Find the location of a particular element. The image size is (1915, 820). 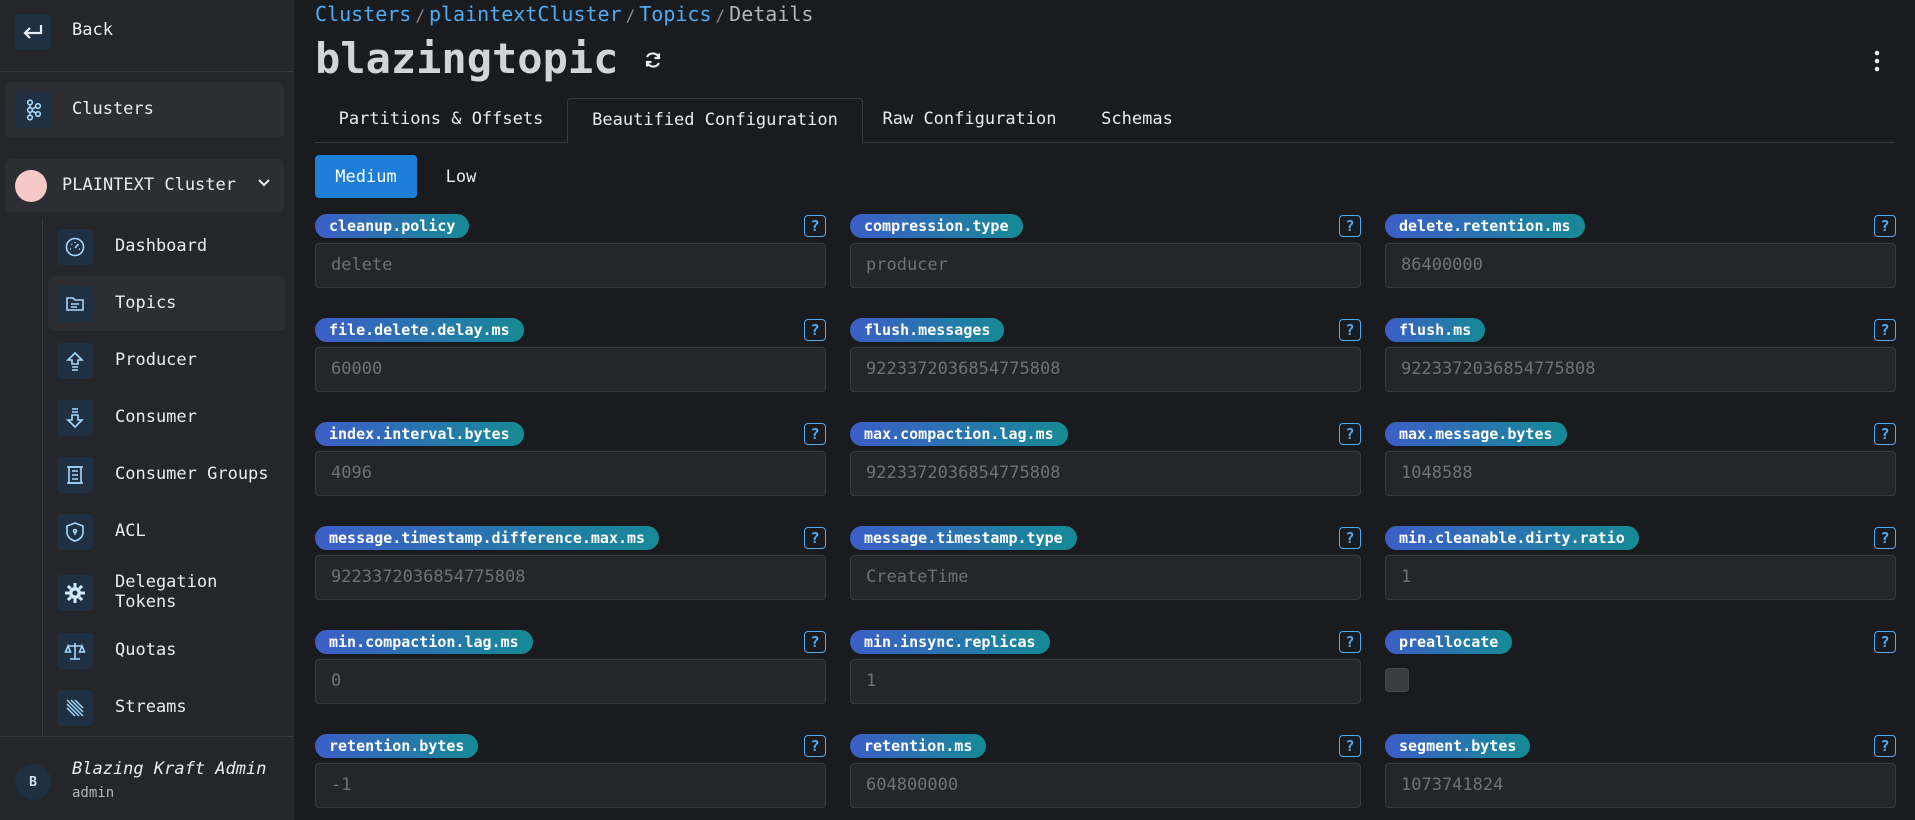

breadcrumb-current: Details is located at coordinates (771, 14).